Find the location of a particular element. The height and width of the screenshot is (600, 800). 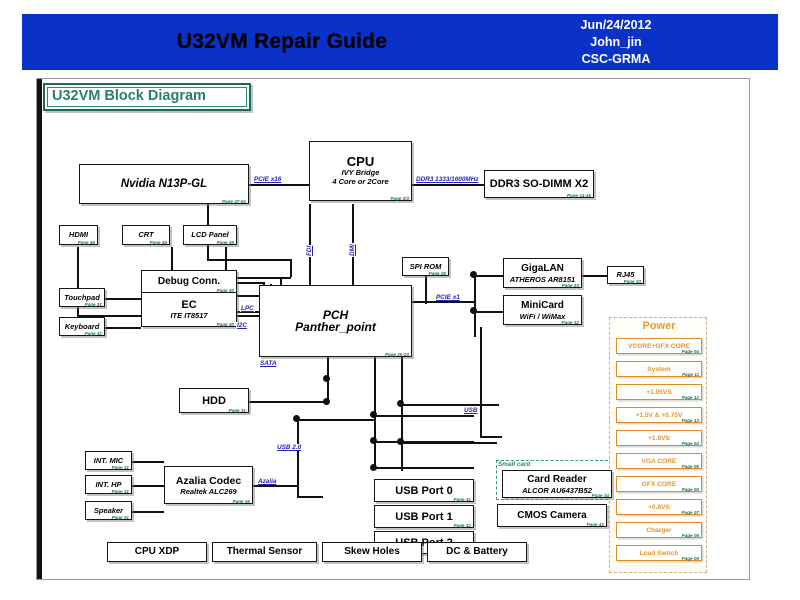

power-item-label: +1.8VS is located at coordinates (659, 438).